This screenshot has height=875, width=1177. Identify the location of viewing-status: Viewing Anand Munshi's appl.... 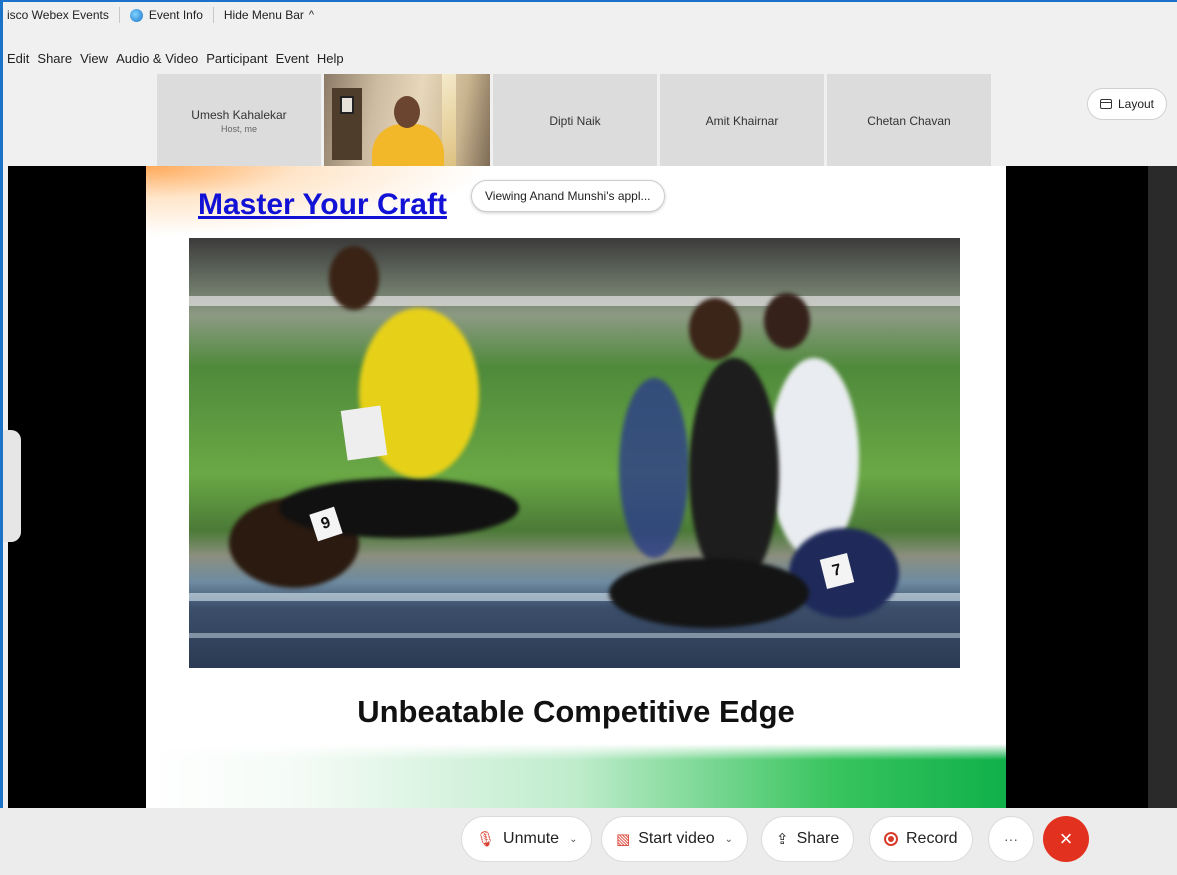
(568, 196).